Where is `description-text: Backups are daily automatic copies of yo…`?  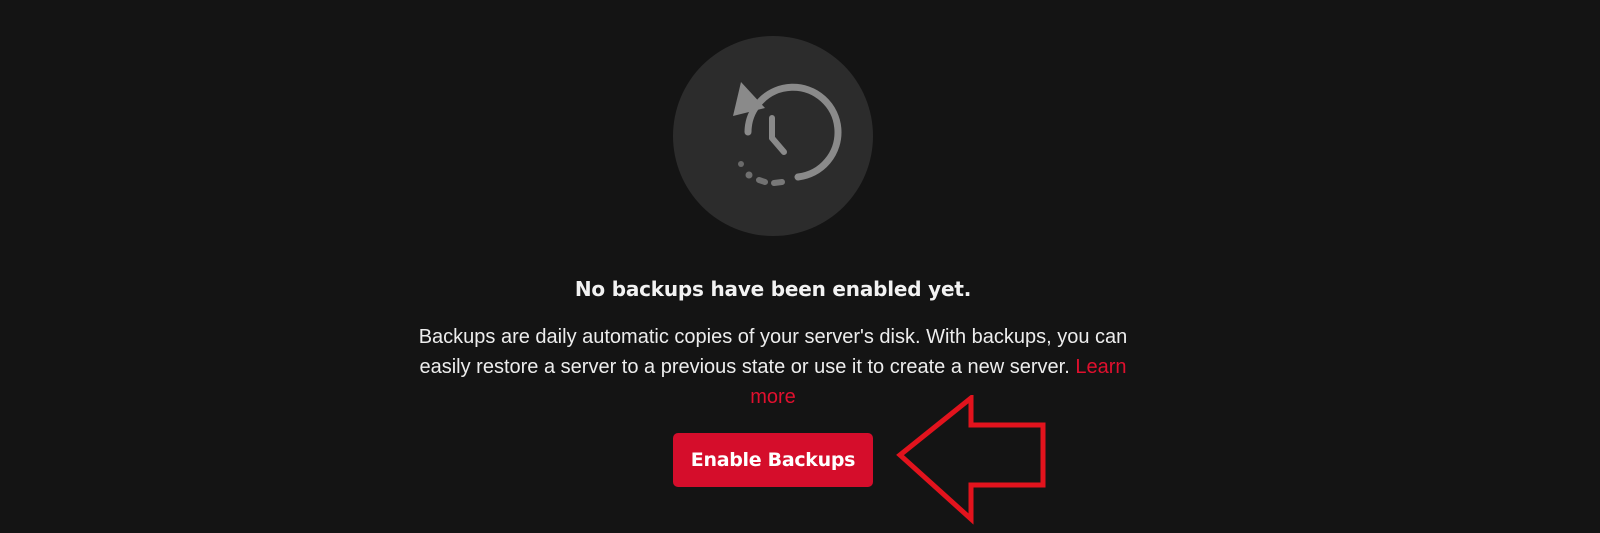
description-text: Backups are daily automatic copies of yo… is located at coordinates (773, 352).